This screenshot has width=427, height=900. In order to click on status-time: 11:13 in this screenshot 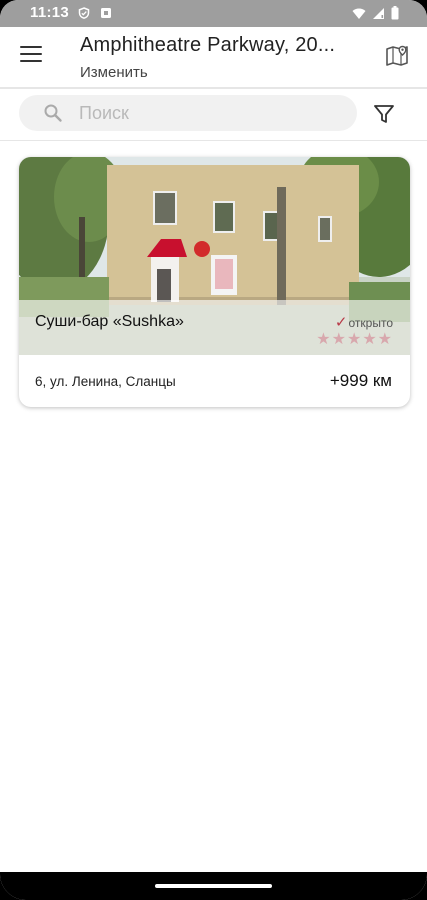, I will do `click(50, 12)`.